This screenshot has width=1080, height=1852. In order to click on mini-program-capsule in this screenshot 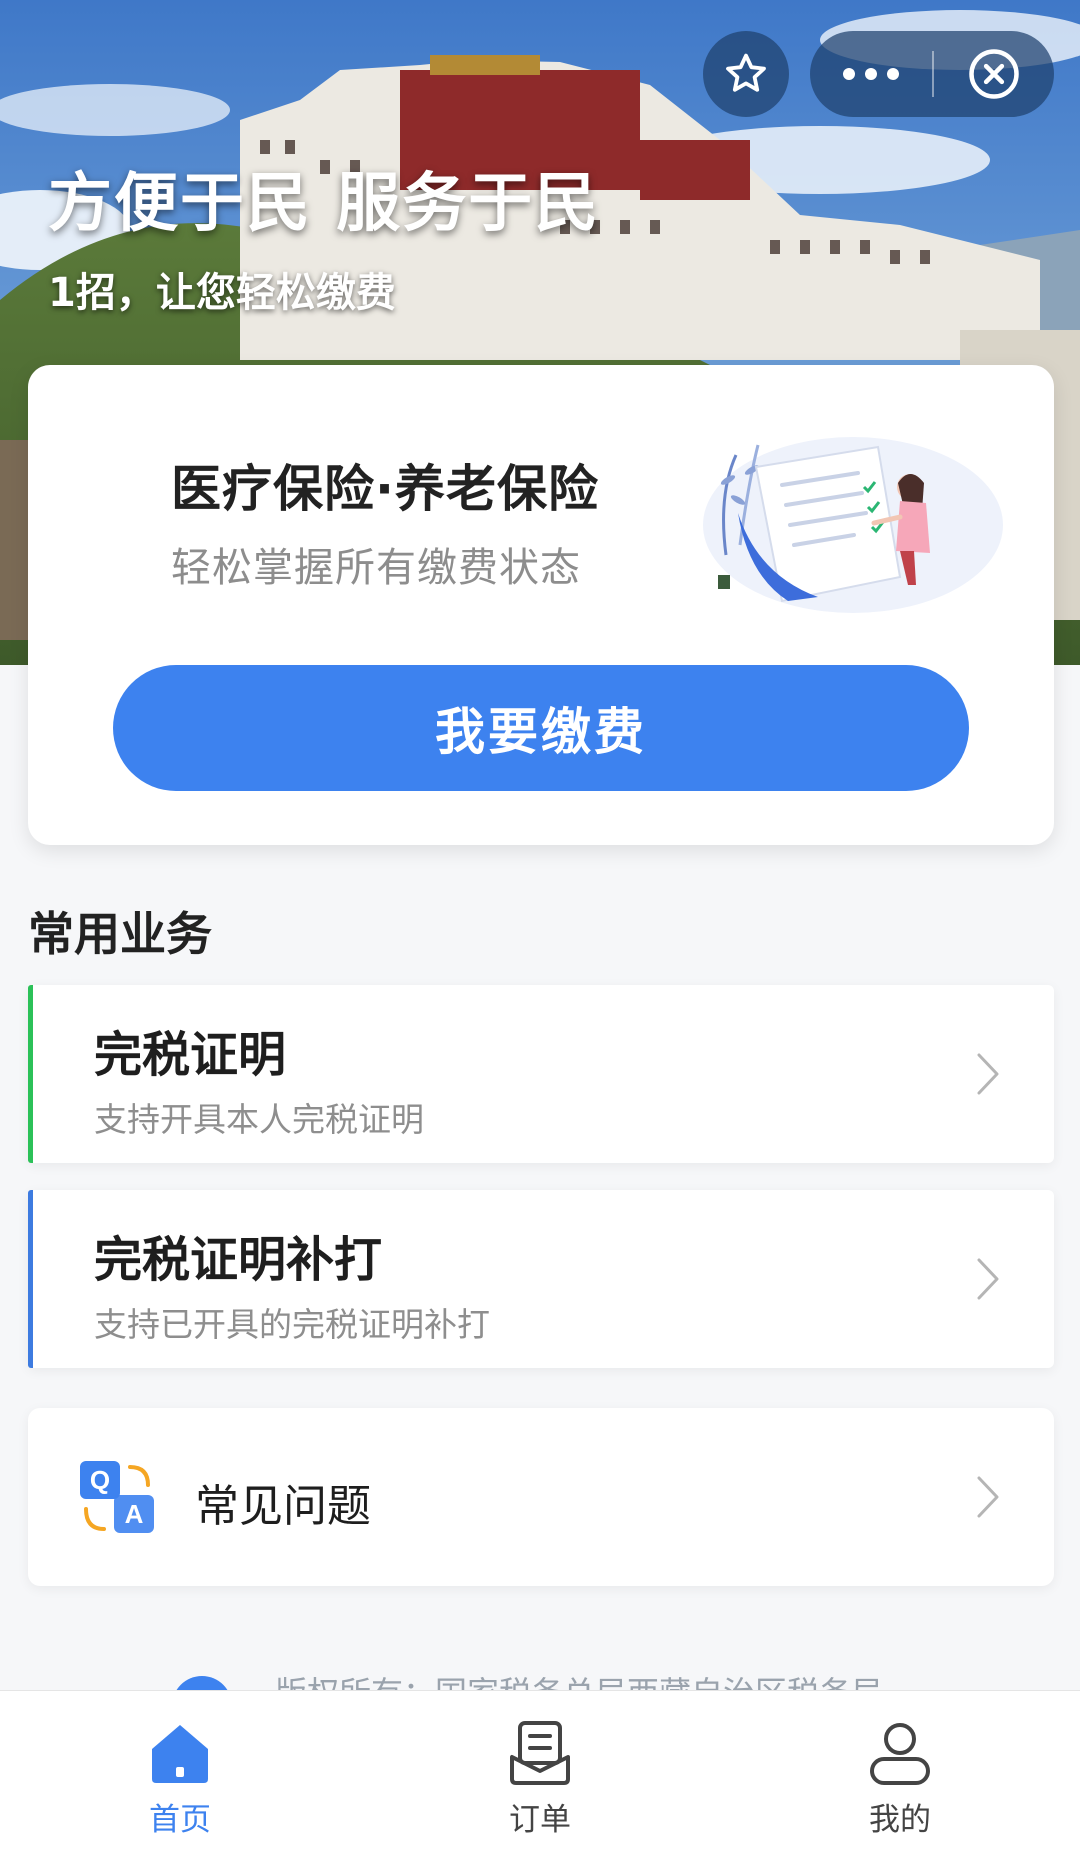, I will do `click(932, 74)`.